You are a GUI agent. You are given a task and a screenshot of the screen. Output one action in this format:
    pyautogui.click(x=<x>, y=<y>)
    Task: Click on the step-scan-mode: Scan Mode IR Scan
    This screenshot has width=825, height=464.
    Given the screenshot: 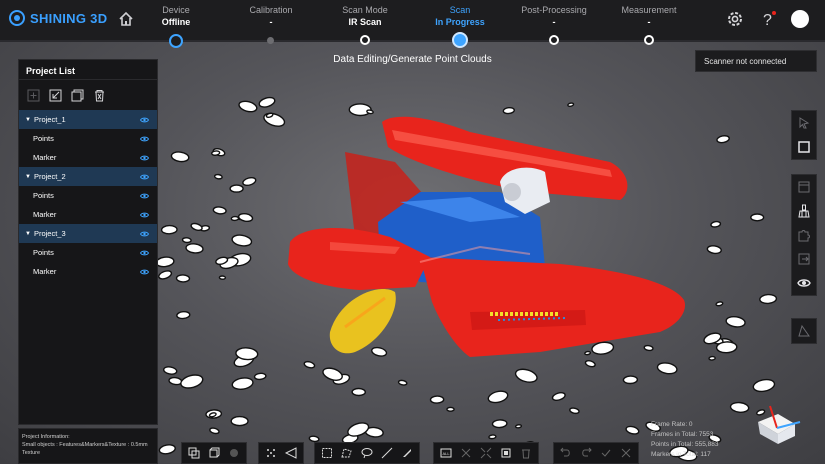 What is the action you would take?
    pyautogui.click(x=365, y=16)
    